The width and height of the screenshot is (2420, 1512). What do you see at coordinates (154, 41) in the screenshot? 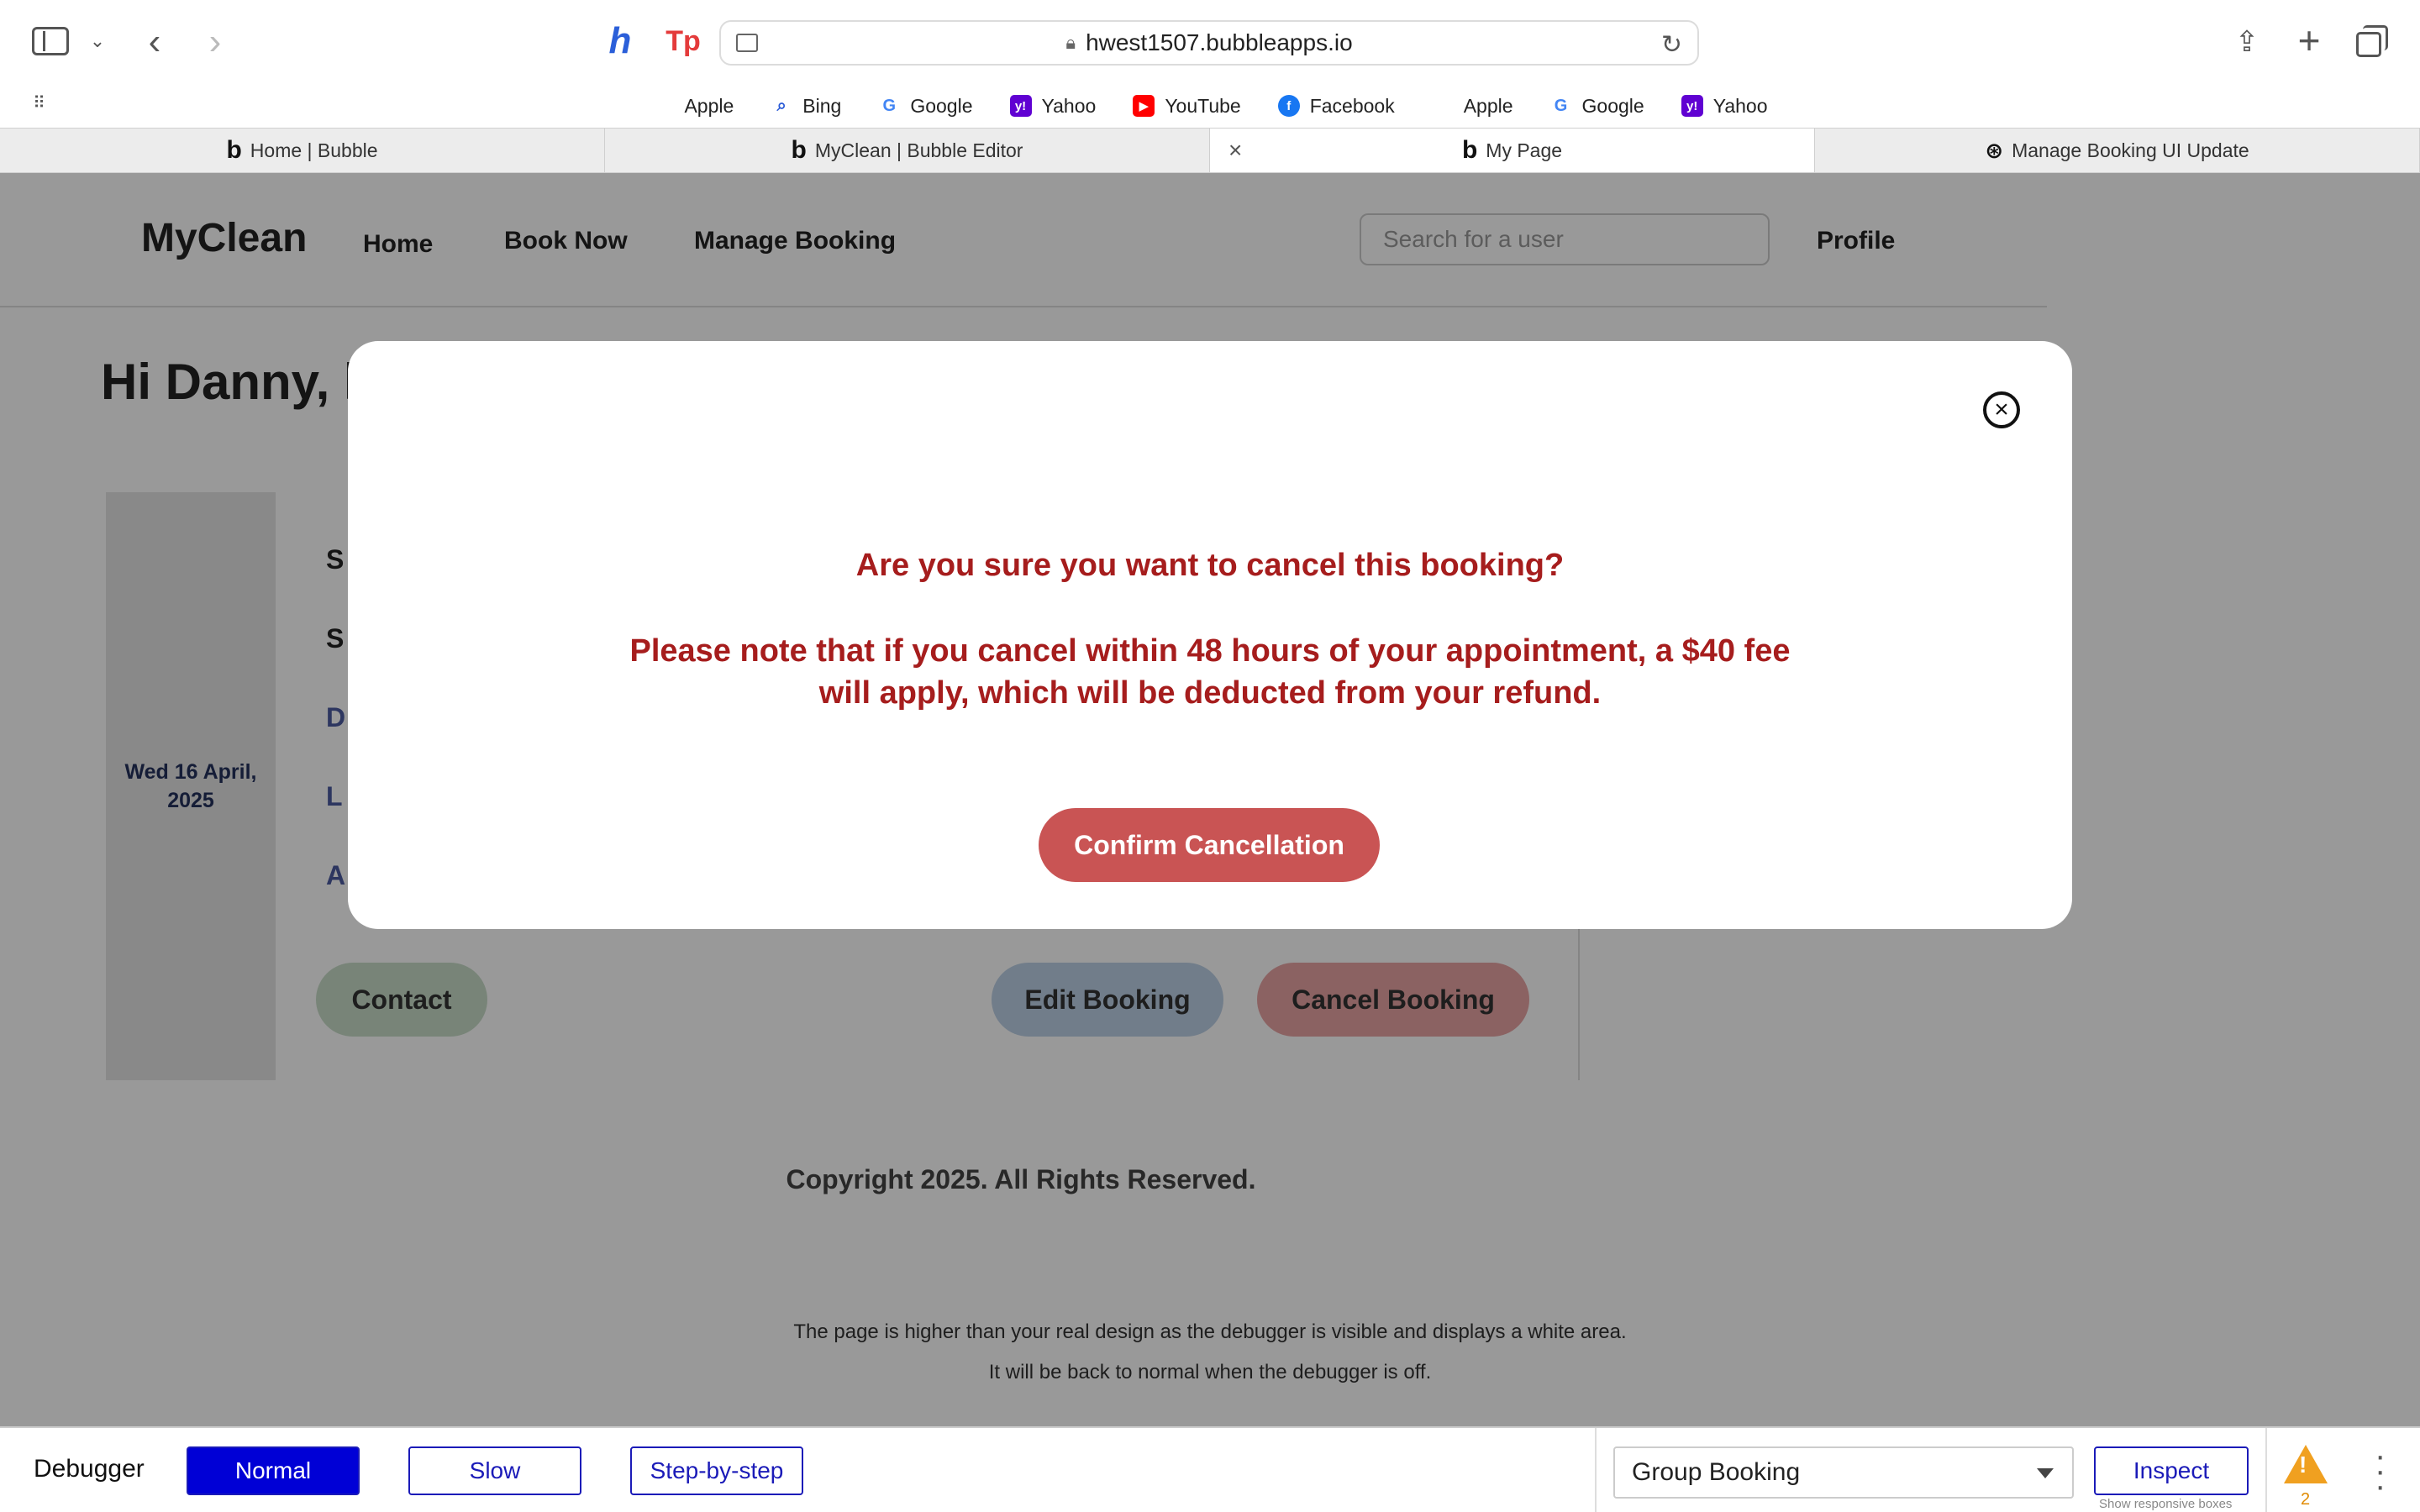
I see `back-icon: ‹` at bounding box center [154, 41].